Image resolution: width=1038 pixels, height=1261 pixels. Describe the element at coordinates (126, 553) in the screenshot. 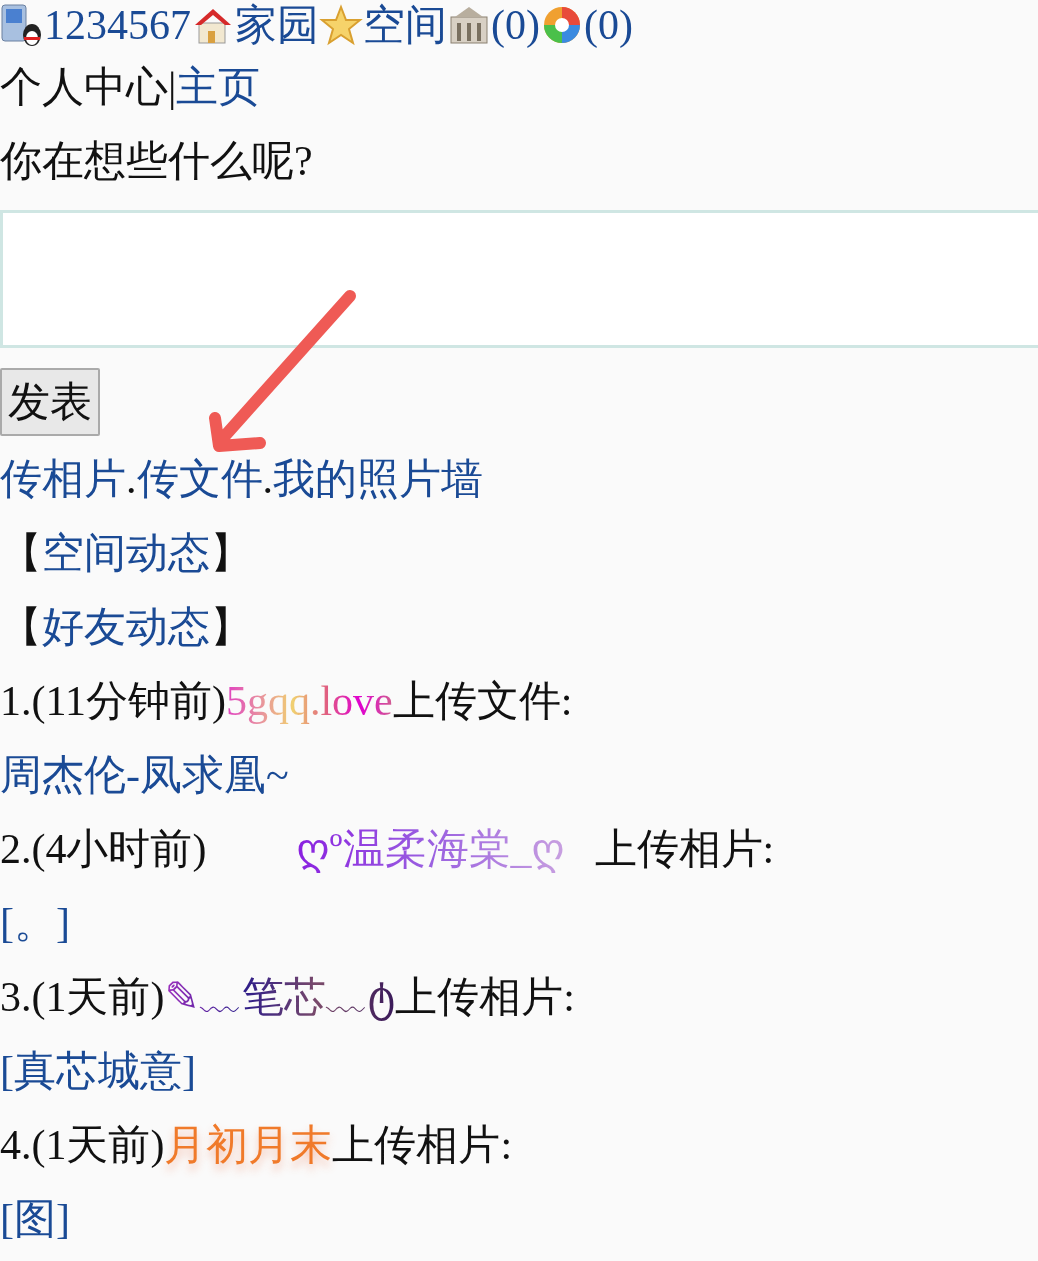

I see `section-link: 空间动态` at that location.